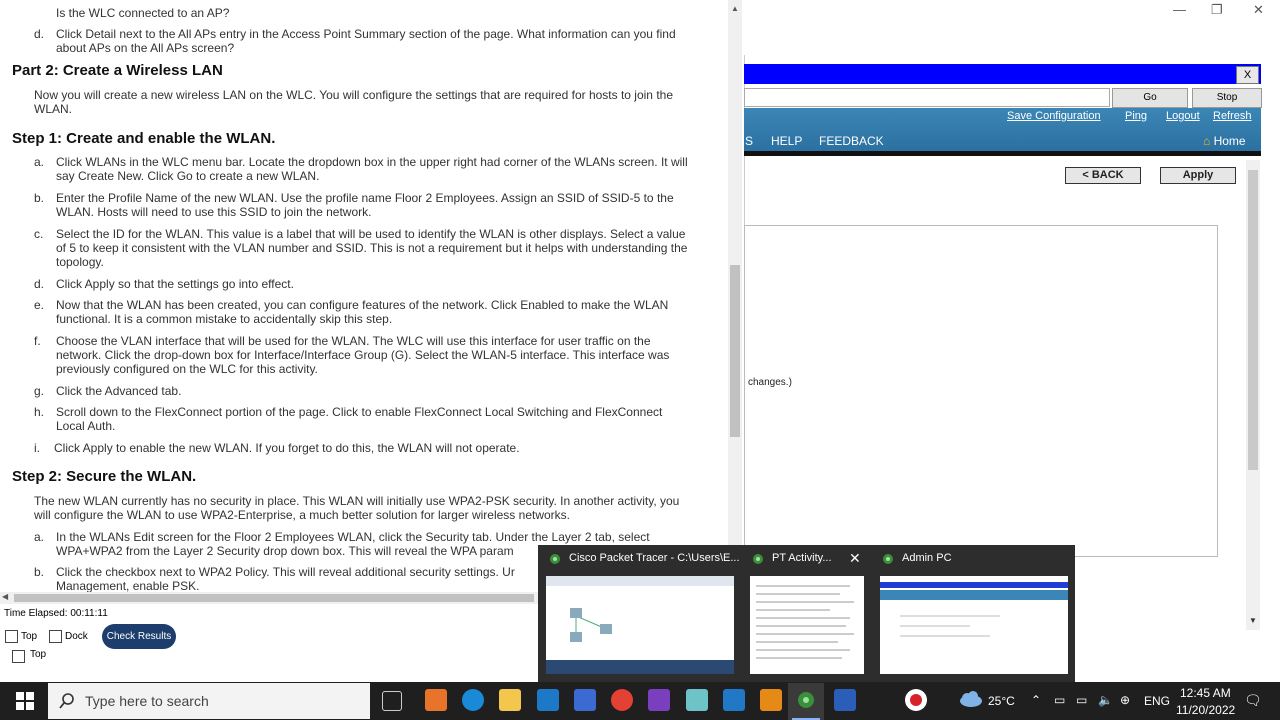 Image resolution: width=1280 pixels, height=720 pixels. Describe the element at coordinates (147, 701) in the screenshot. I see `search-placeholder: Type here to search` at that location.